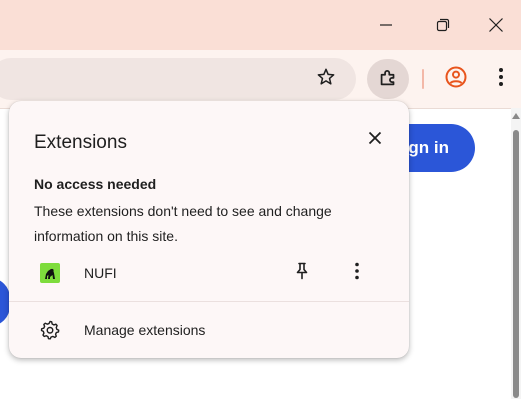 This screenshot has width=521, height=399. I want to click on scroll-up-arrow-icon, so click(516, 116).